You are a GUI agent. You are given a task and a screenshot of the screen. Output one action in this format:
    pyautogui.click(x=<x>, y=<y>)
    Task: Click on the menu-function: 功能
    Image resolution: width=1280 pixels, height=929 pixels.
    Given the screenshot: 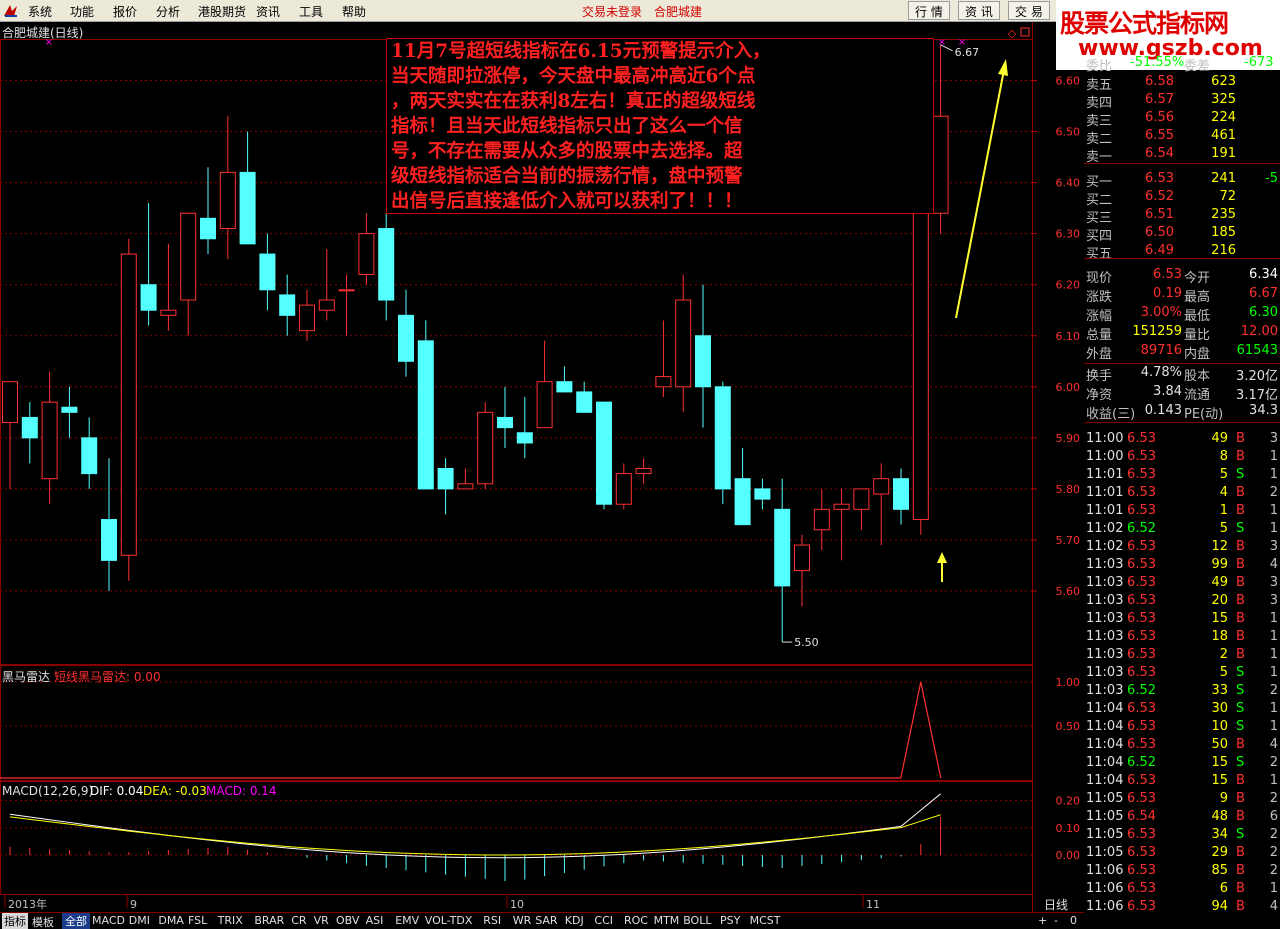 What is the action you would take?
    pyautogui.click(x=82, y=11)
    